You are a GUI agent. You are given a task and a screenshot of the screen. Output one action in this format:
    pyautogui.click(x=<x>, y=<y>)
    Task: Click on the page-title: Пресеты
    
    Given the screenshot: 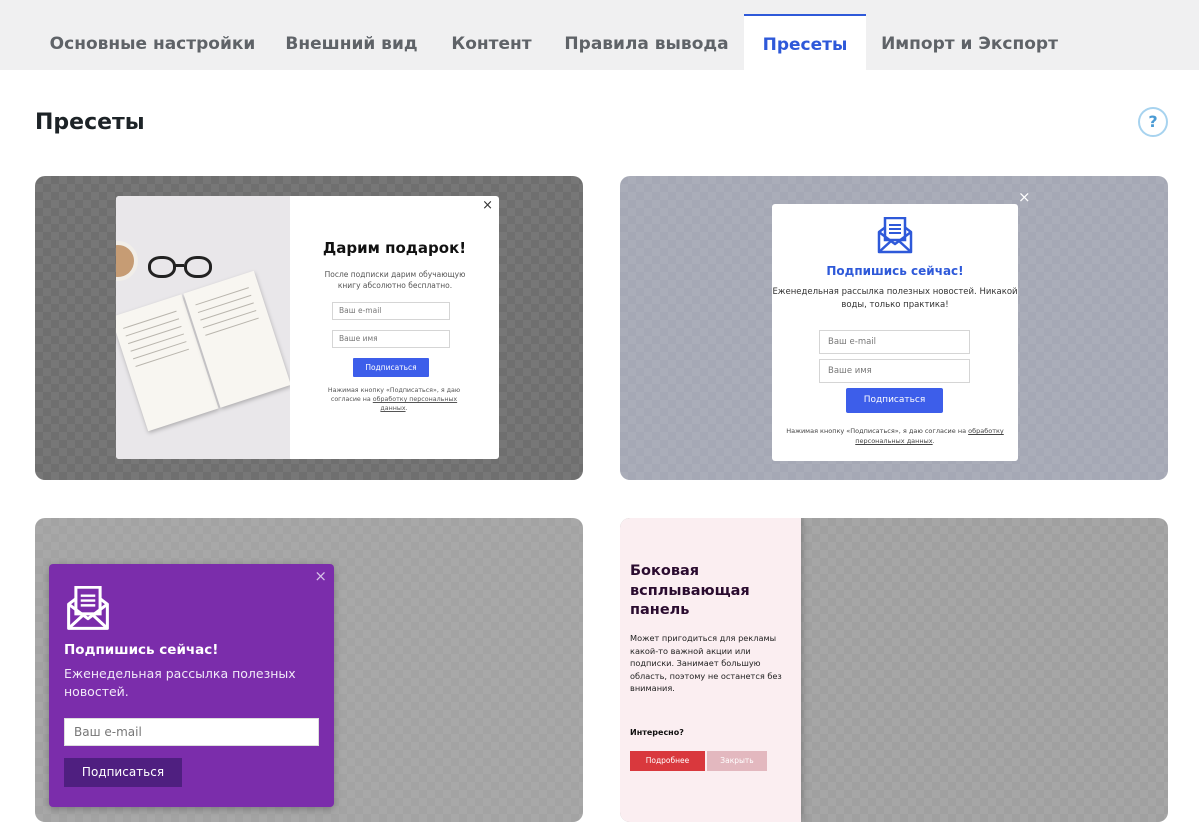 What is the action you would take?
    pyautogui.click(x=90, y=122)
    